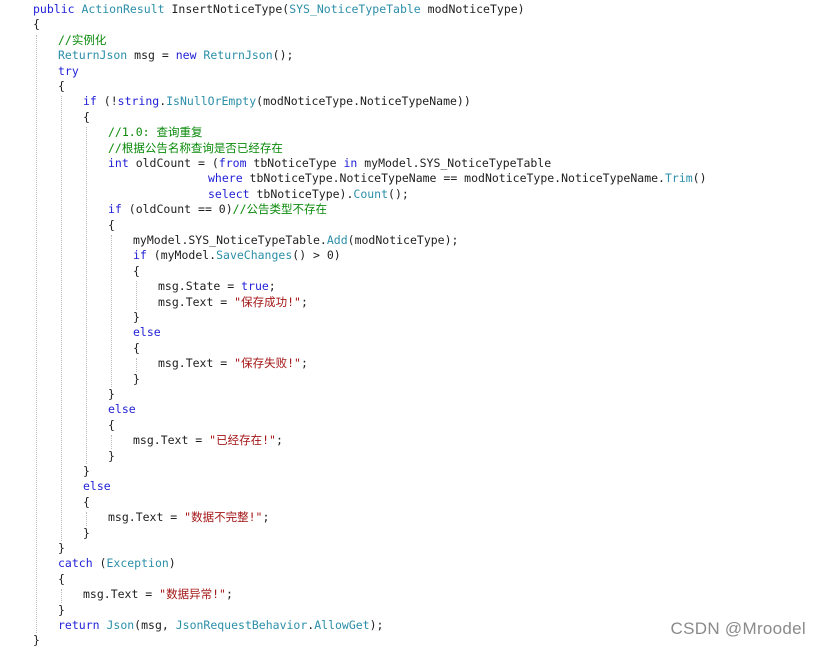  I want to click on code-line: try, so click(68, 71).